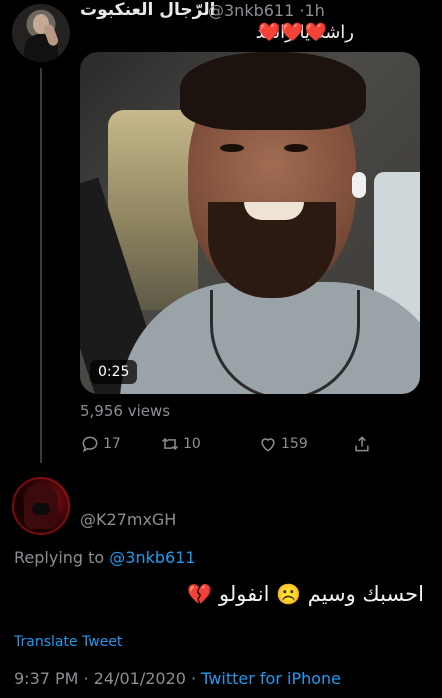  What do you see at coordinates (305, 594) in the screenshot?
I see `reply-text: احسبك وسيم ☹️ انفولو 💔` at bounding box center [305, 594].